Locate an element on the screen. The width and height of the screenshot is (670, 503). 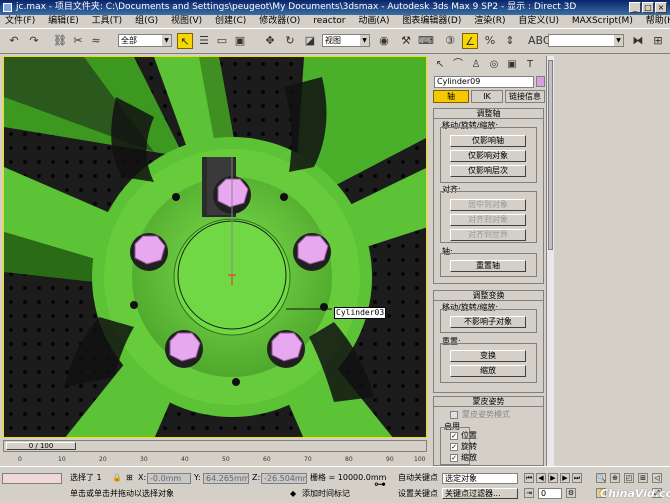
time-config-icon: ⚙ is located at coordinates (571, 493).